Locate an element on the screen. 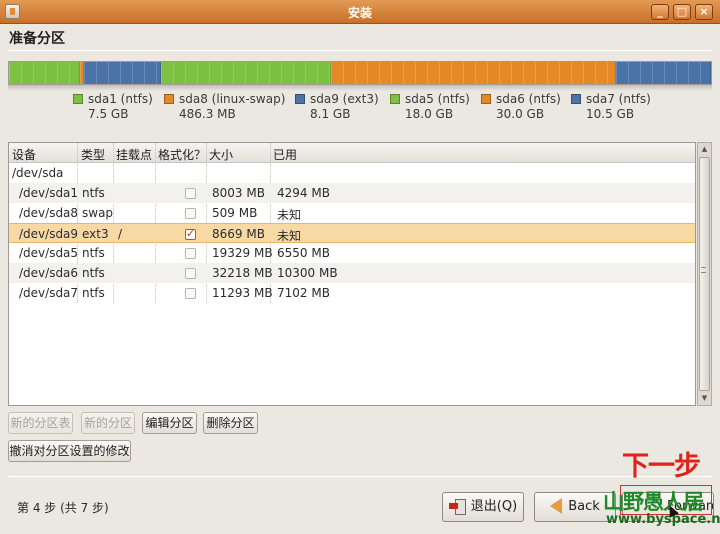  legend-size: 30.0 GB is located at coordinates (520, 114).